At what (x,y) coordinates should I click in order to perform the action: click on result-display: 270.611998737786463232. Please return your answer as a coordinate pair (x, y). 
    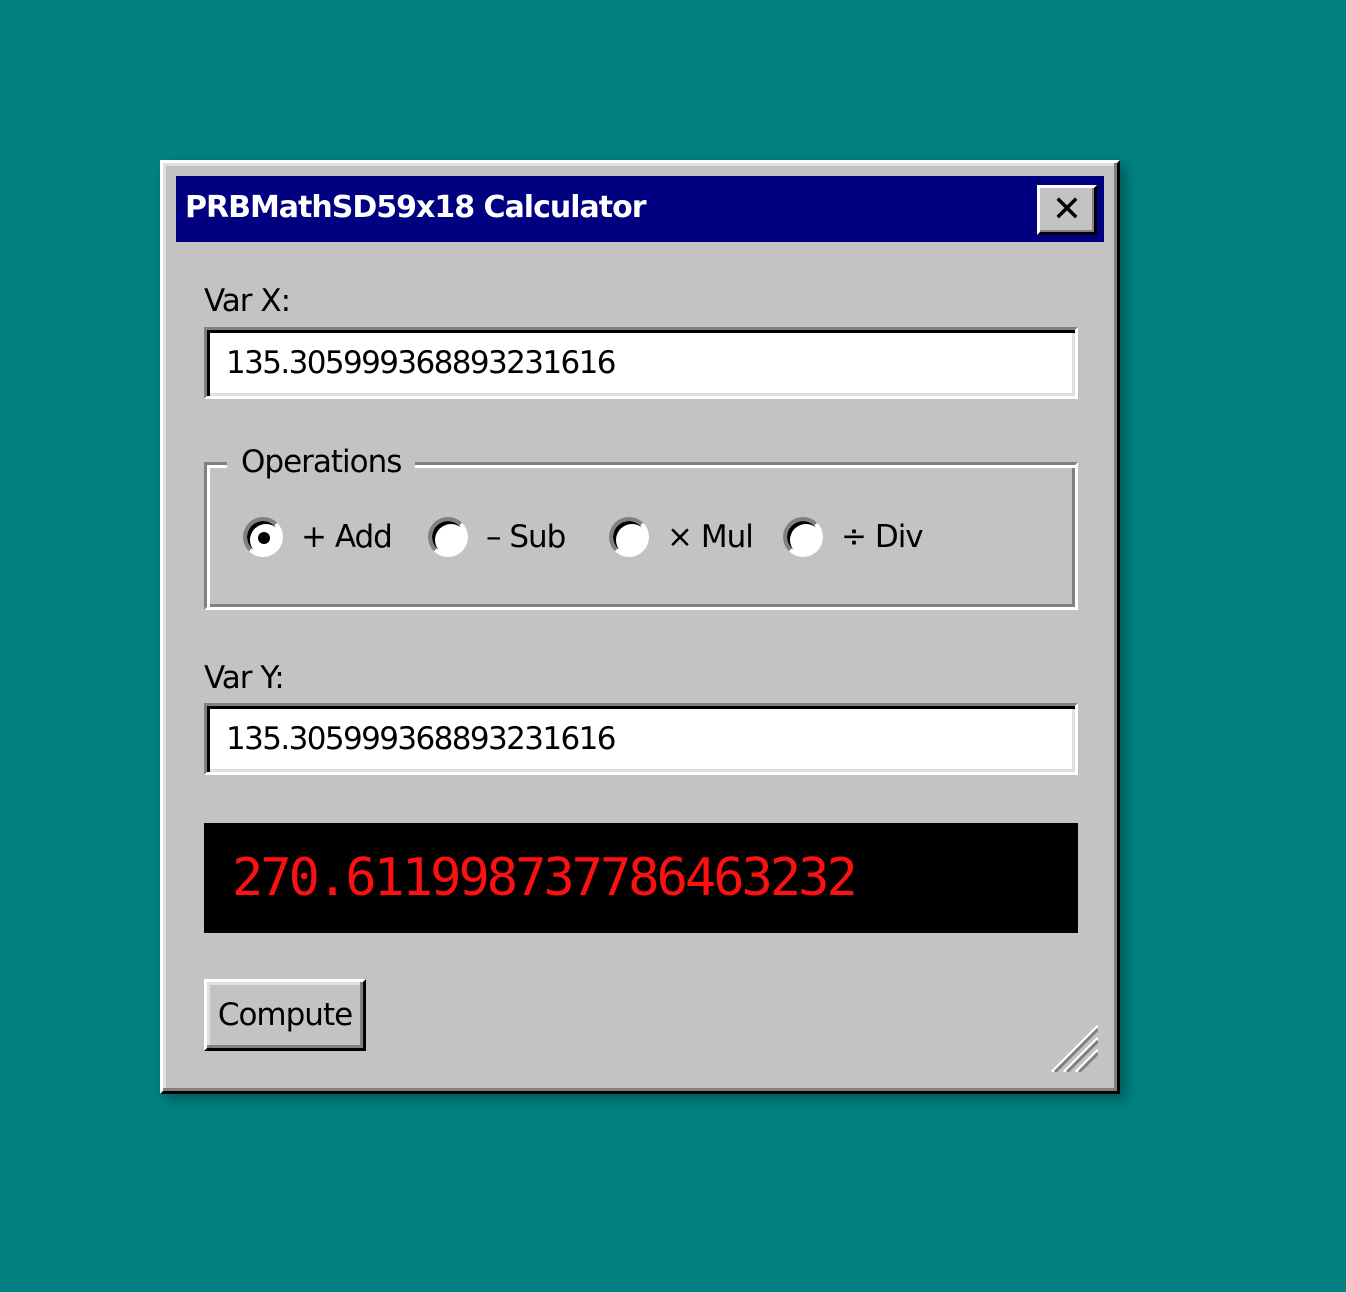
    Looking at the image, I should click on (641, 878).